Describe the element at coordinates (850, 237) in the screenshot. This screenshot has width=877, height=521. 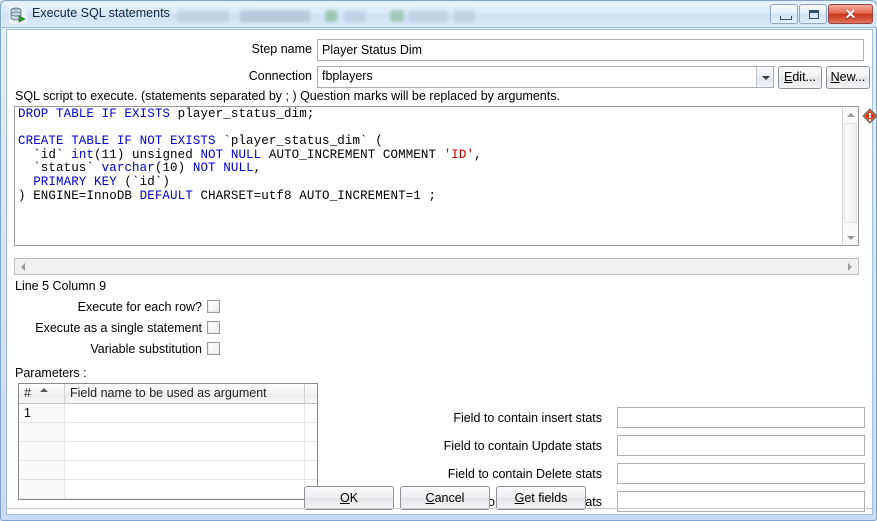
I see `scroll-down-icon` at that location.